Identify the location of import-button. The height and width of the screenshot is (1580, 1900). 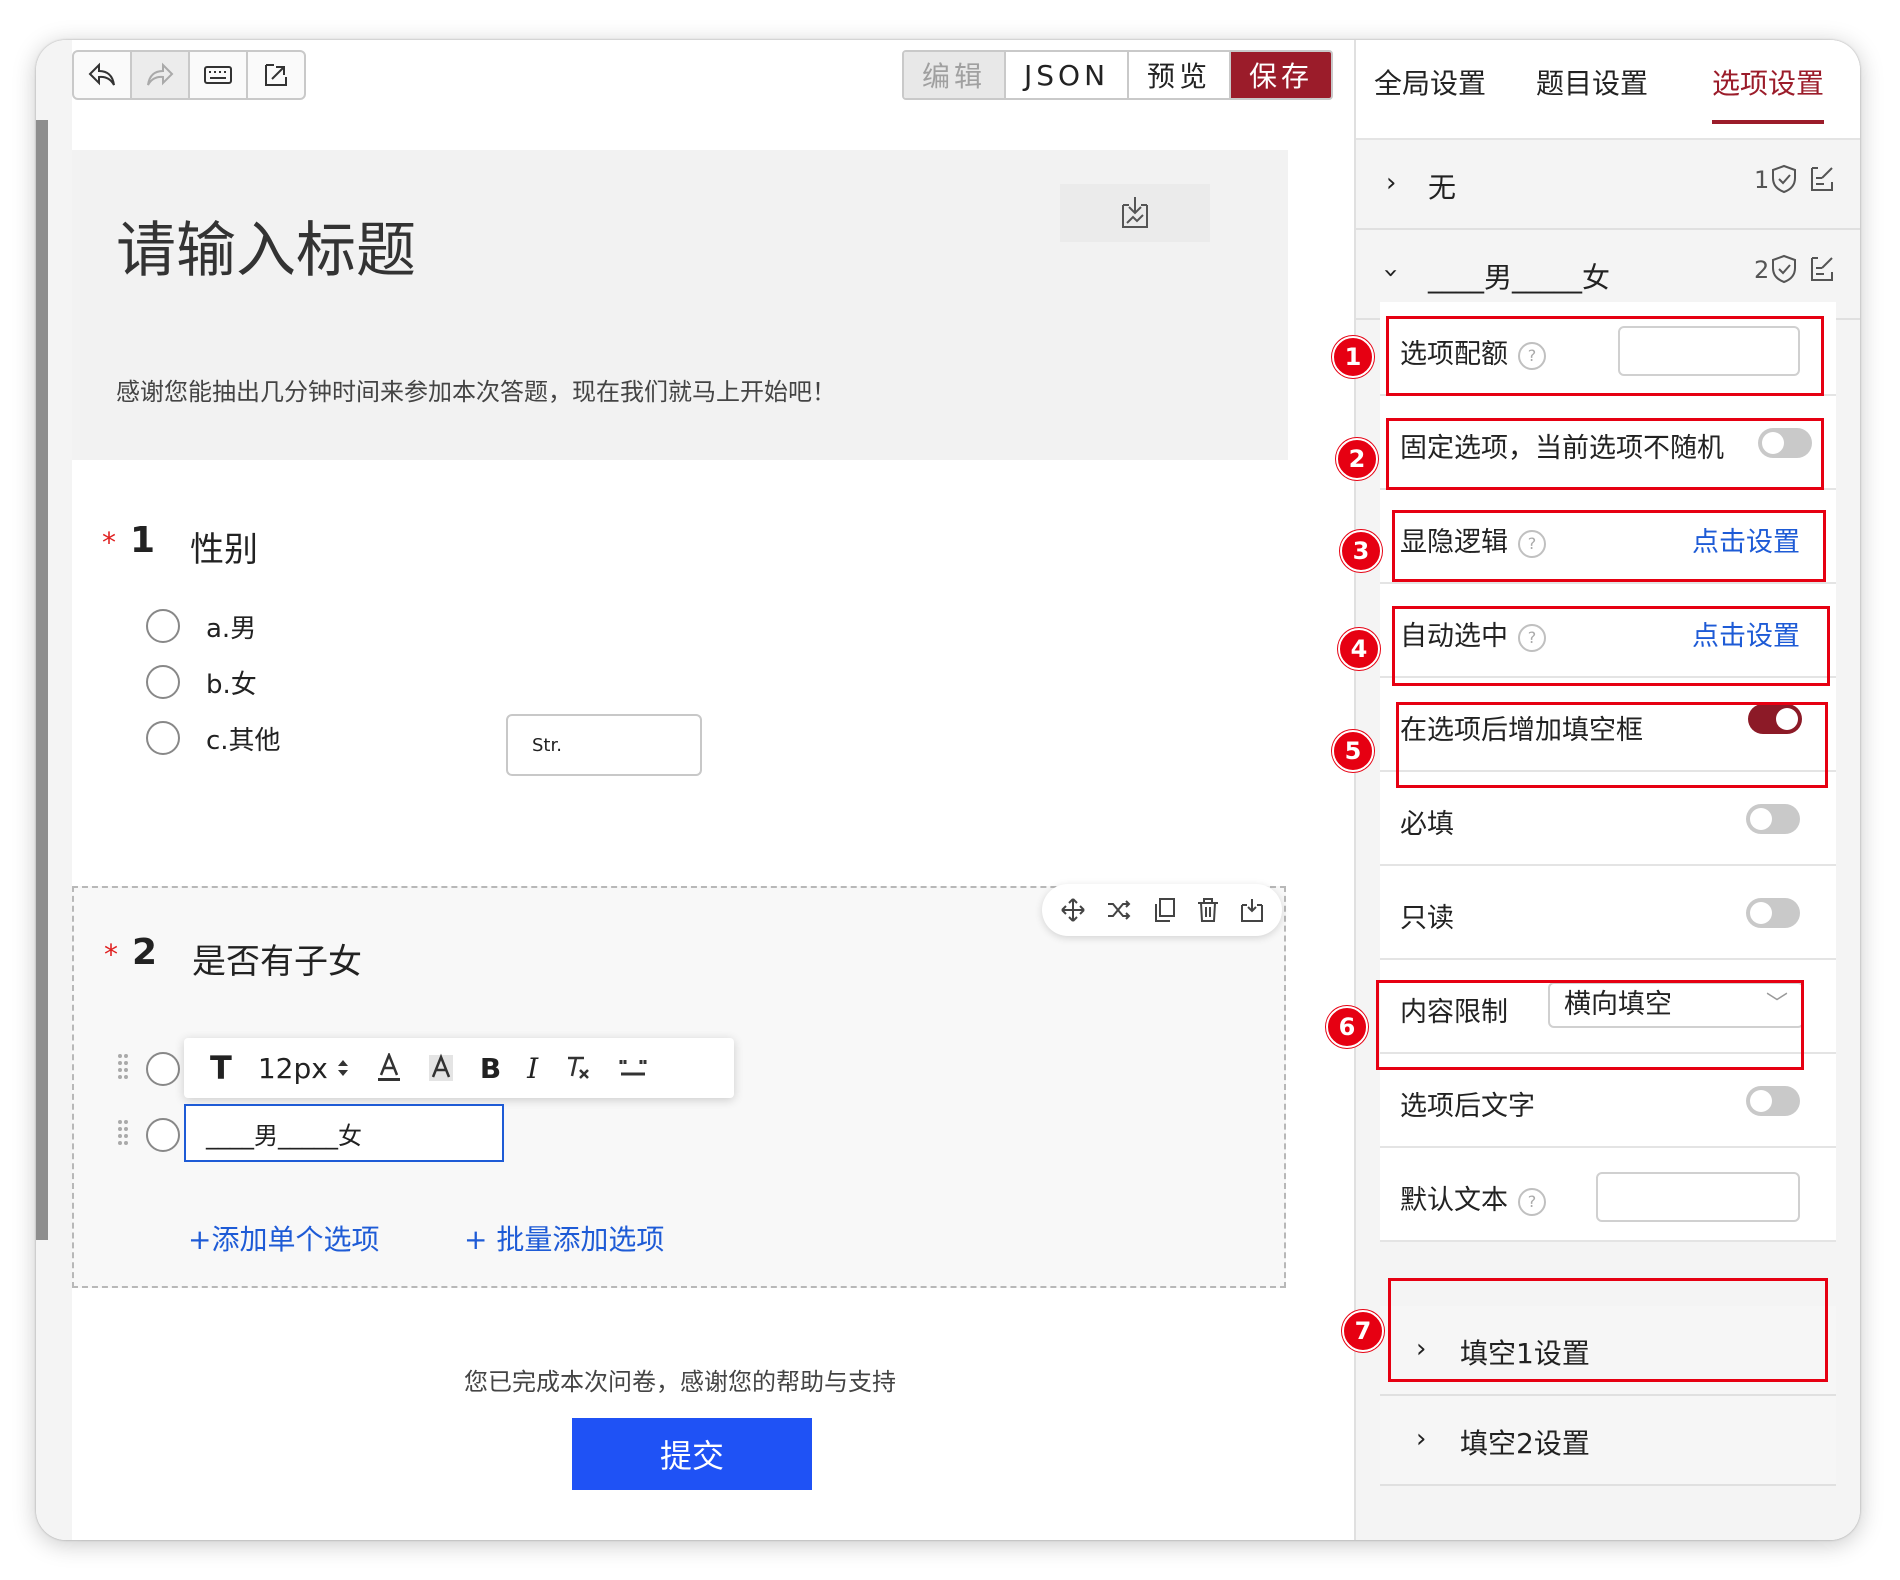
(276, 75).